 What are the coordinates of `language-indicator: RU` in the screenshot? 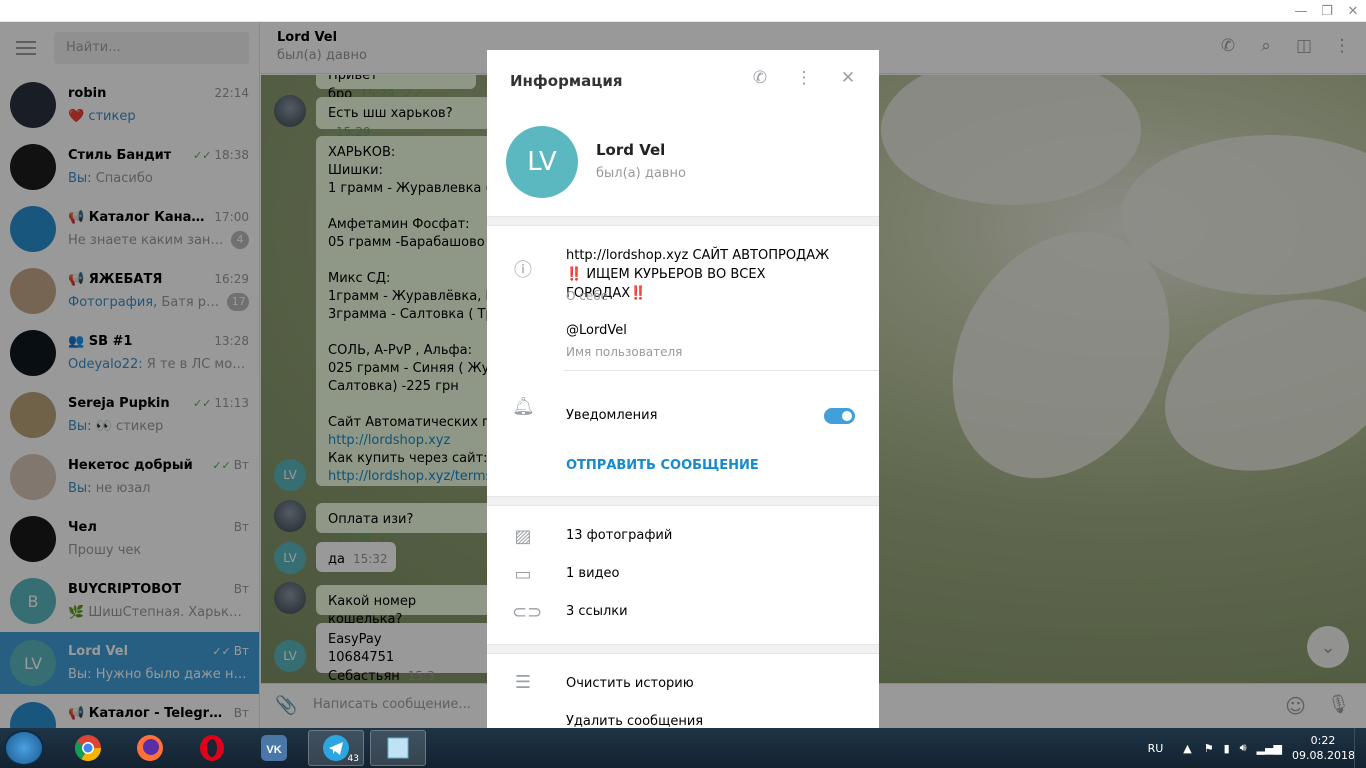 It's located at (1156, 748).